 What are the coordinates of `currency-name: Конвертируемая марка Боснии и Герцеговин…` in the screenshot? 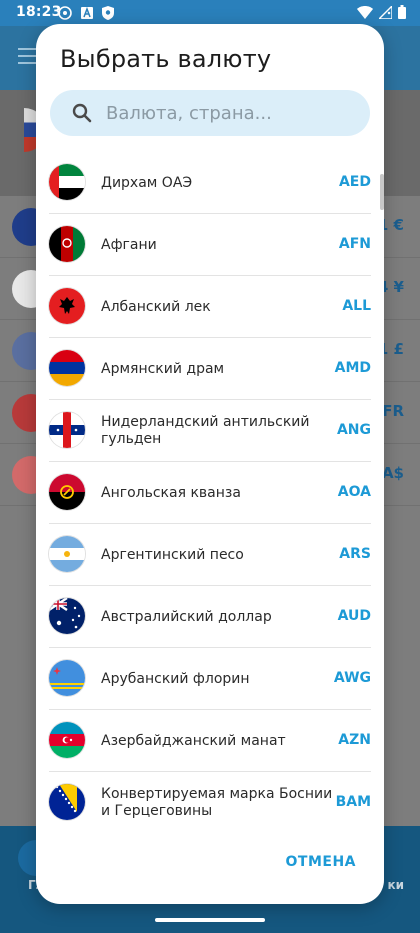 It's located at (217, 802).